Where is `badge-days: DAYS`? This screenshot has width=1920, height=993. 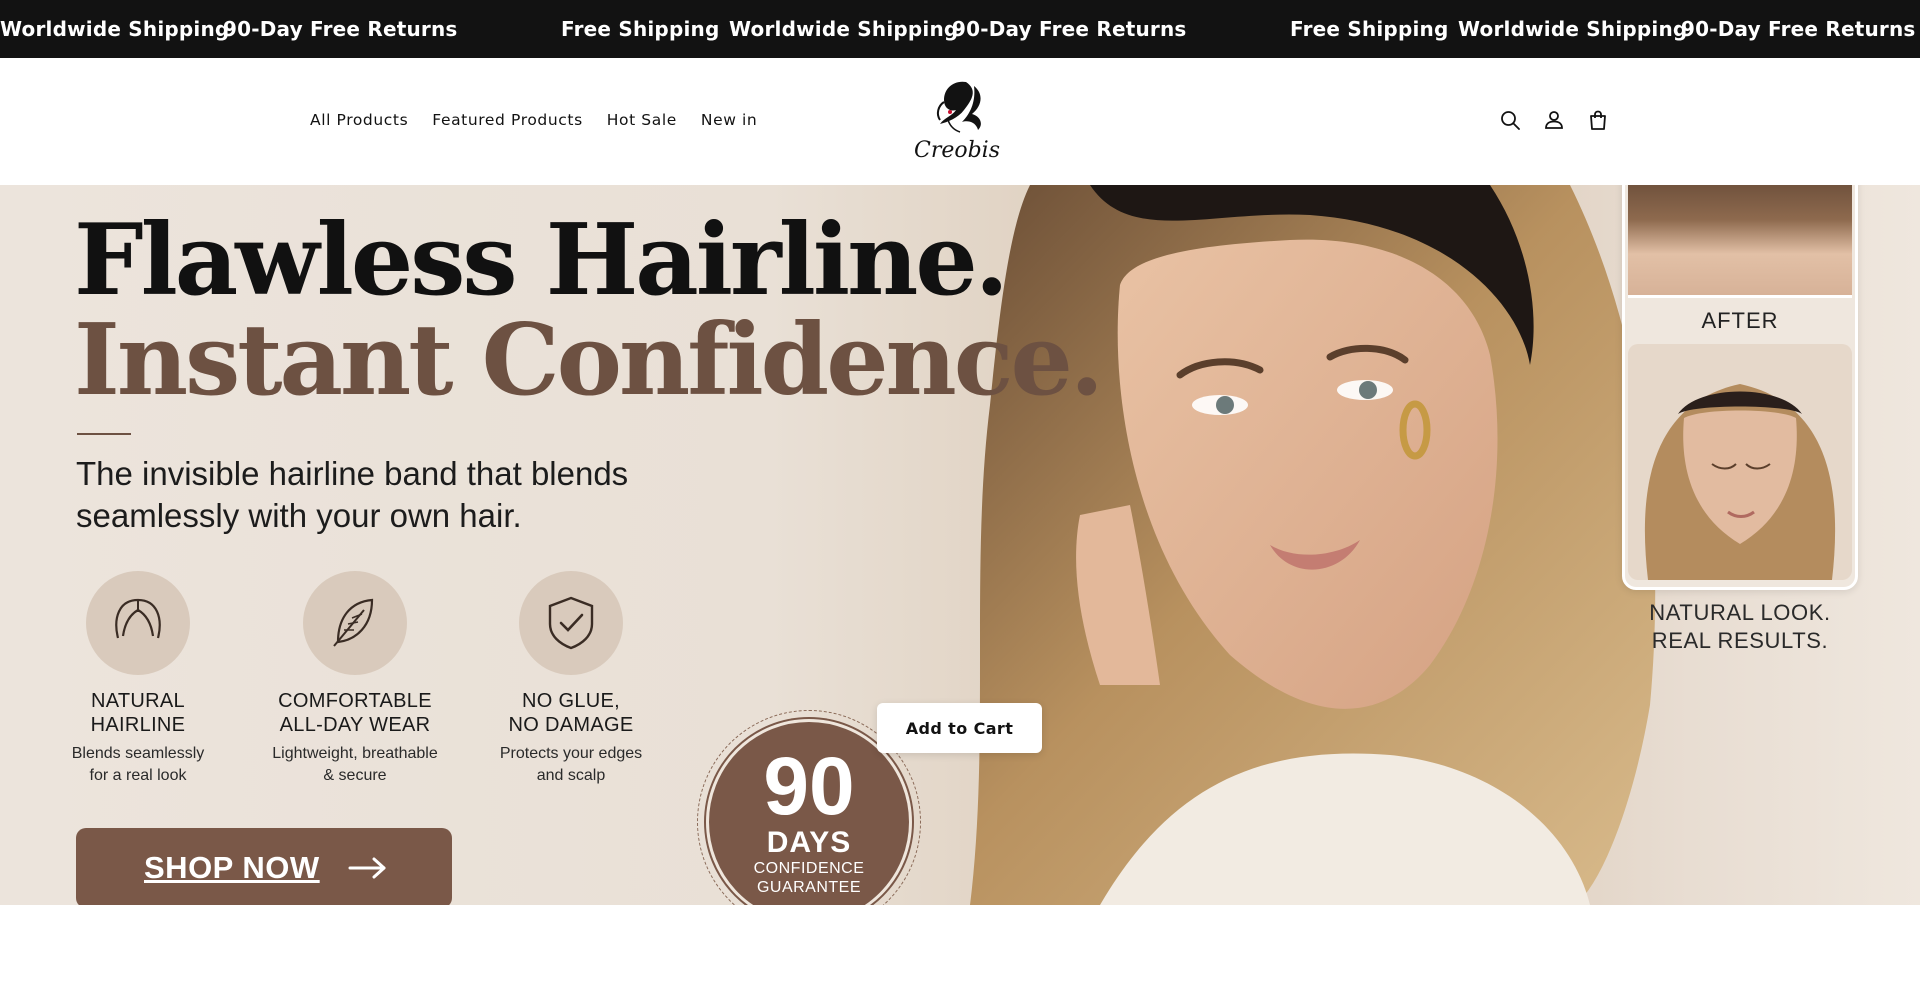 badge-days: DAYS is located at coordinates (809, 842).